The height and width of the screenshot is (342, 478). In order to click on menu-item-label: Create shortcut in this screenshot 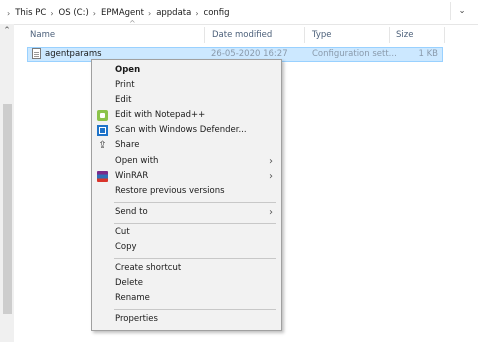, I will do `click(148, 268)`.